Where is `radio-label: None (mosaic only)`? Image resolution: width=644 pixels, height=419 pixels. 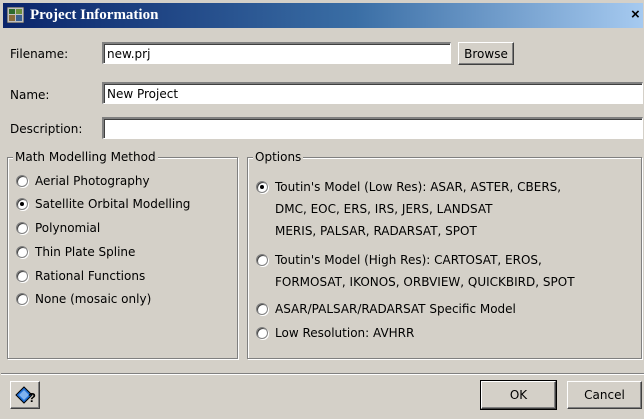 radio-label: None (mosaic only) is located at coordinates (93, 299).